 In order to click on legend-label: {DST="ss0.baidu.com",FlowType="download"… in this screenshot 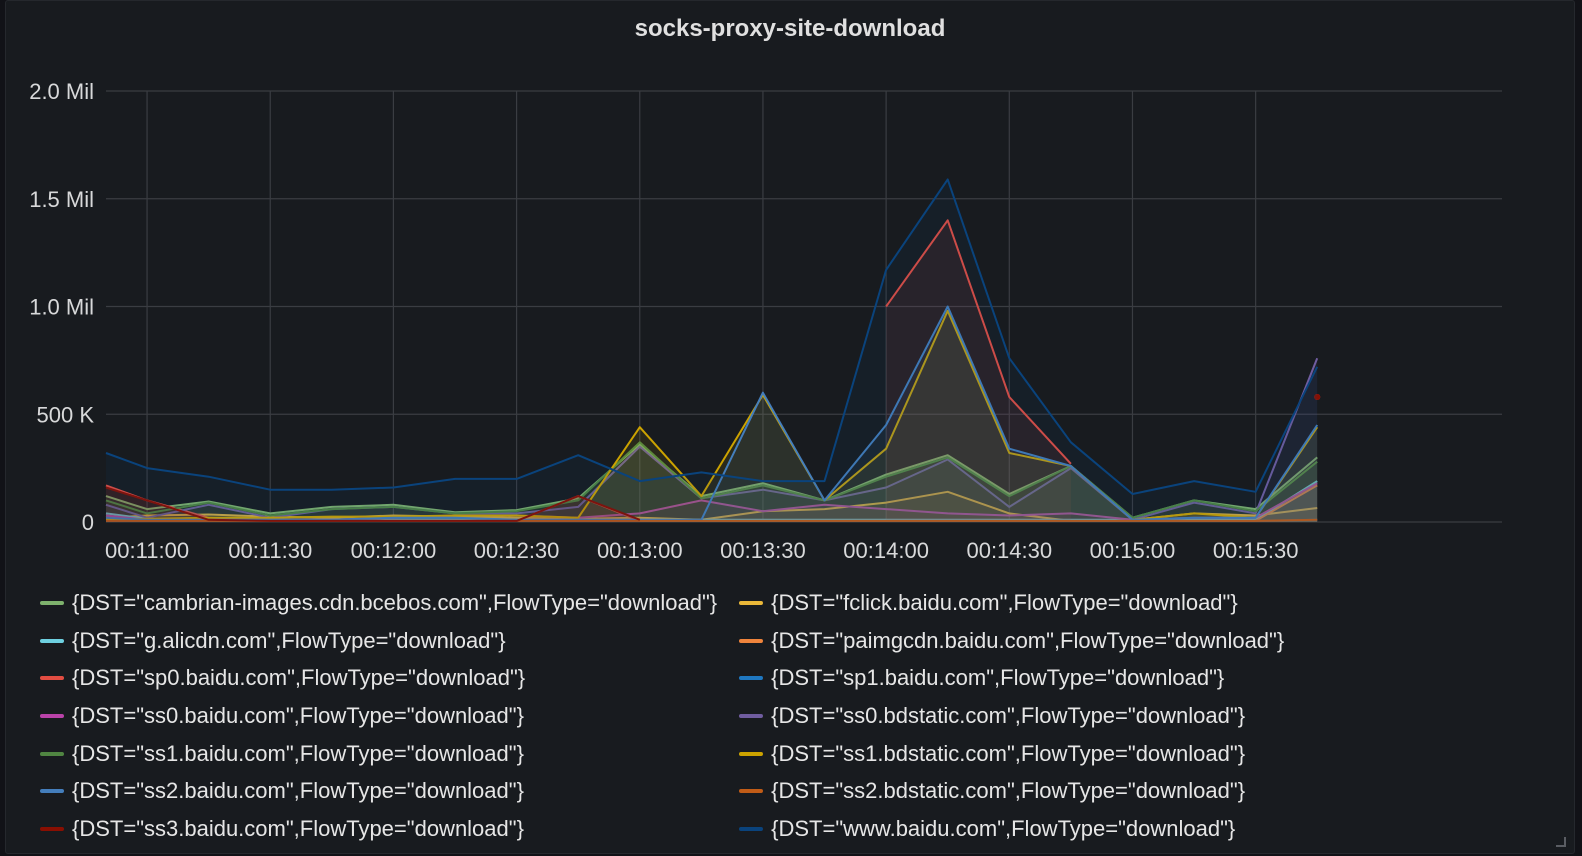, I will do `click(298, 715)`.